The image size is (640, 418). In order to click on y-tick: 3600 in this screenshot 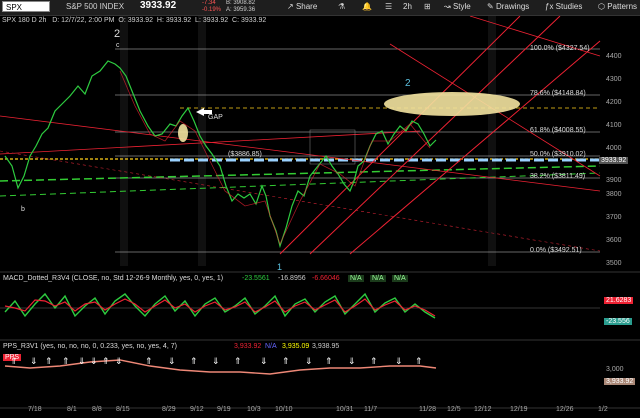, I will do `click(614, 240)`.